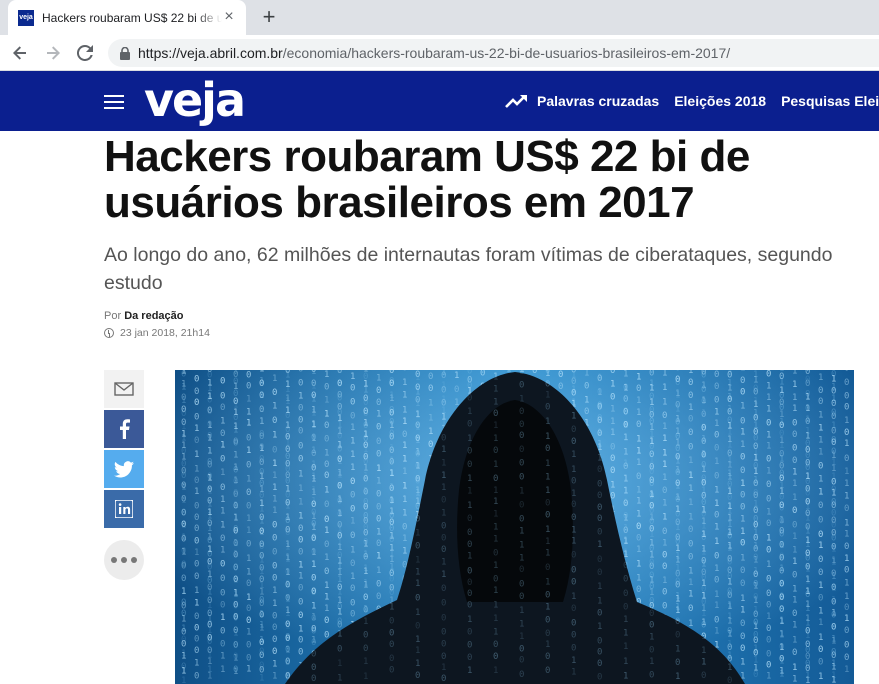 This screenshot has height=684, width=879. I want to click on new-tab-icon: +, so click(269, 17).